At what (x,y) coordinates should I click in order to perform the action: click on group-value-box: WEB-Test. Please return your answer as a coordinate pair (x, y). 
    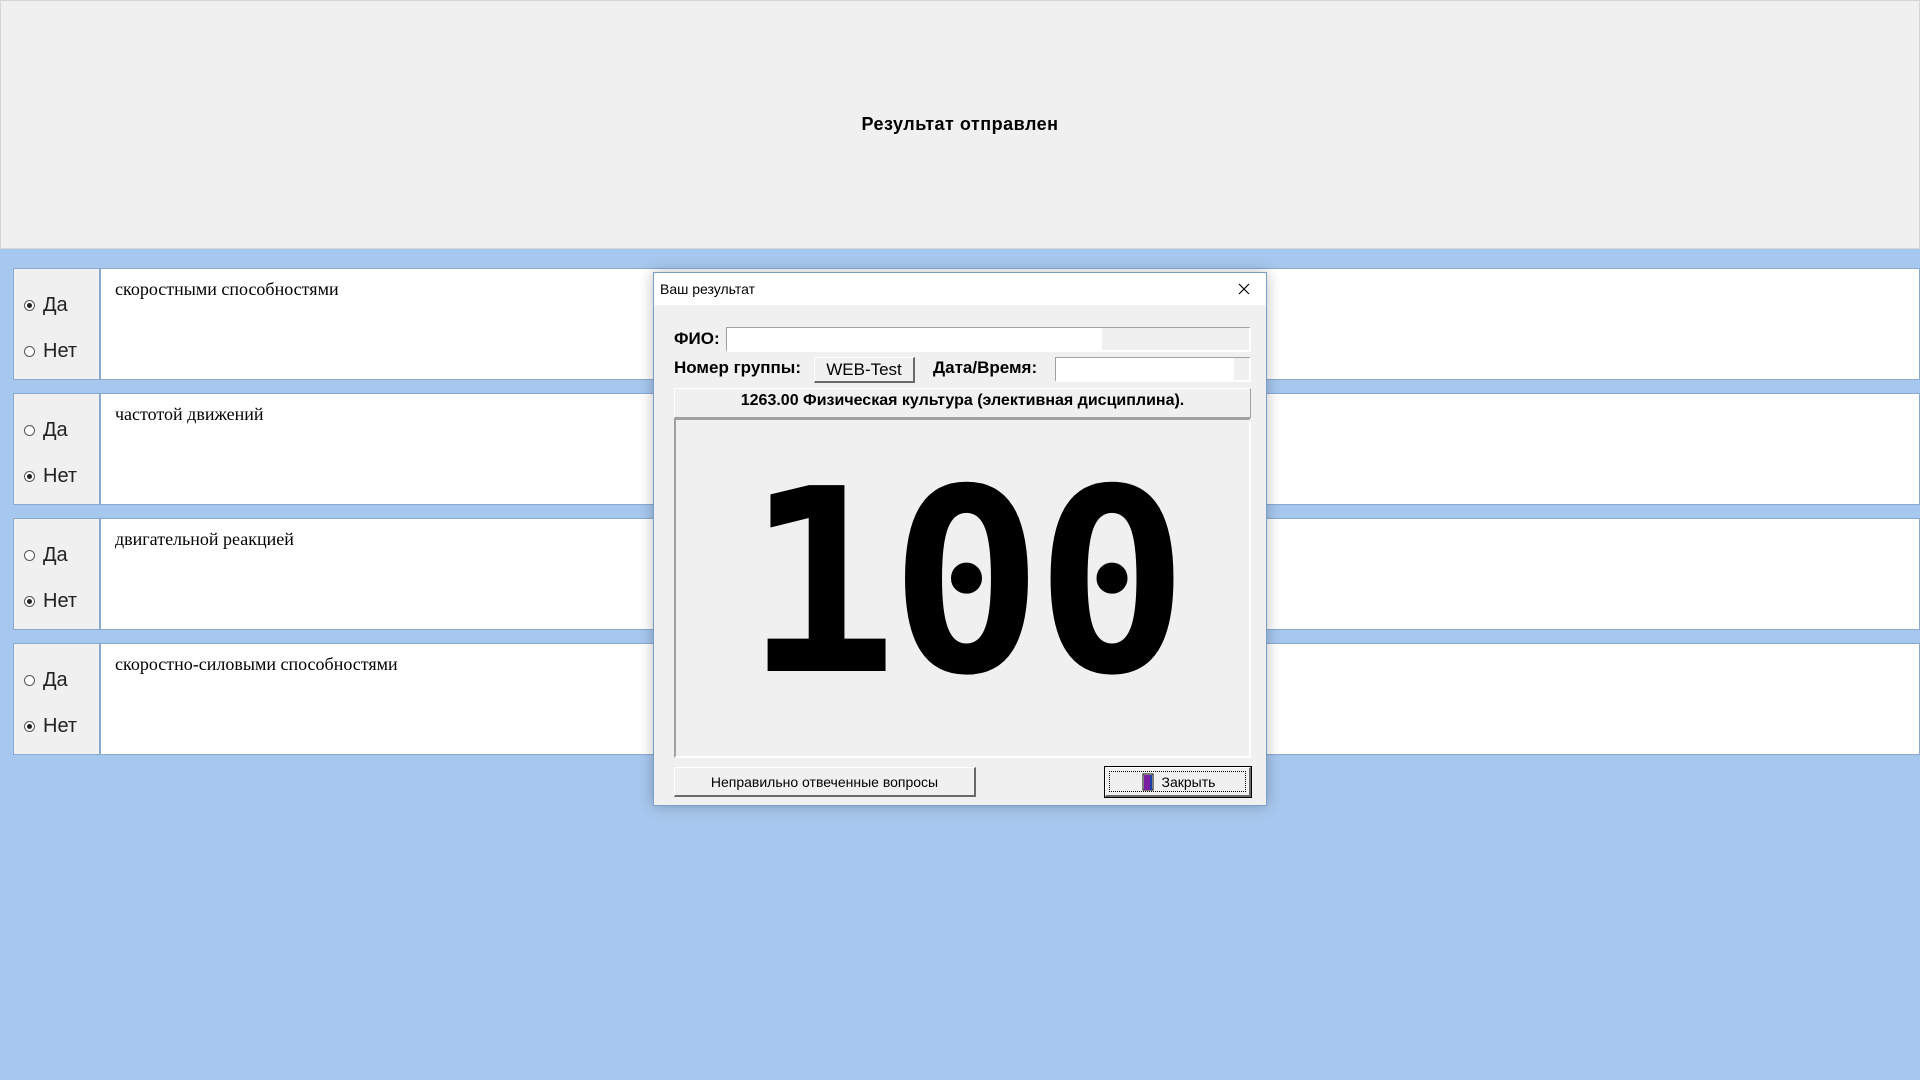
    Looking at the image, I should click on (864, 370).